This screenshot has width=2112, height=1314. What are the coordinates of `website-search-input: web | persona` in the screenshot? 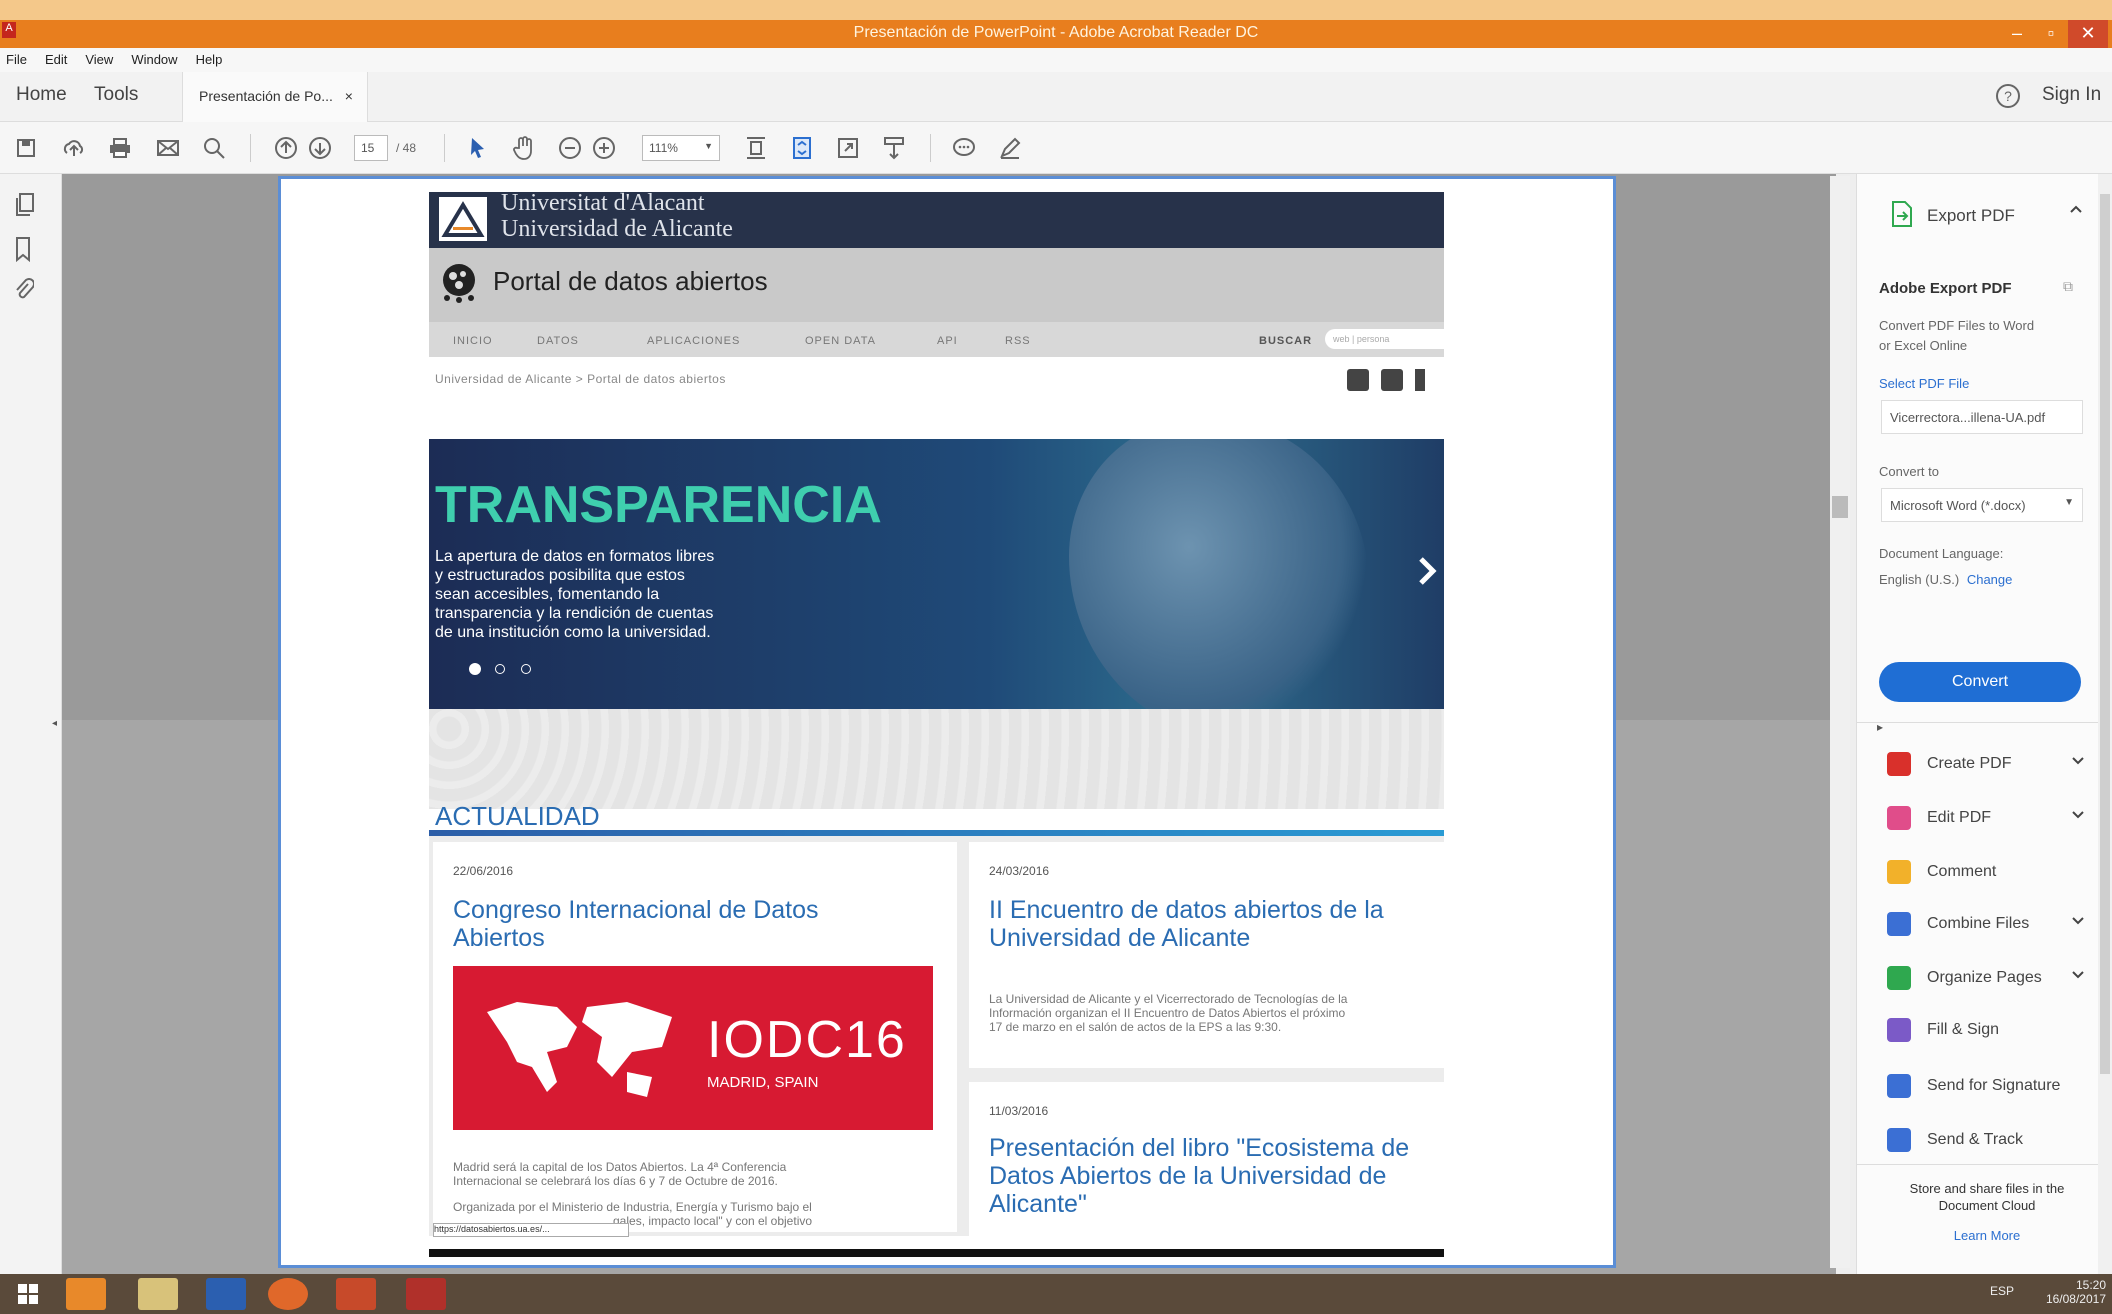 It's located at (1384, 339).